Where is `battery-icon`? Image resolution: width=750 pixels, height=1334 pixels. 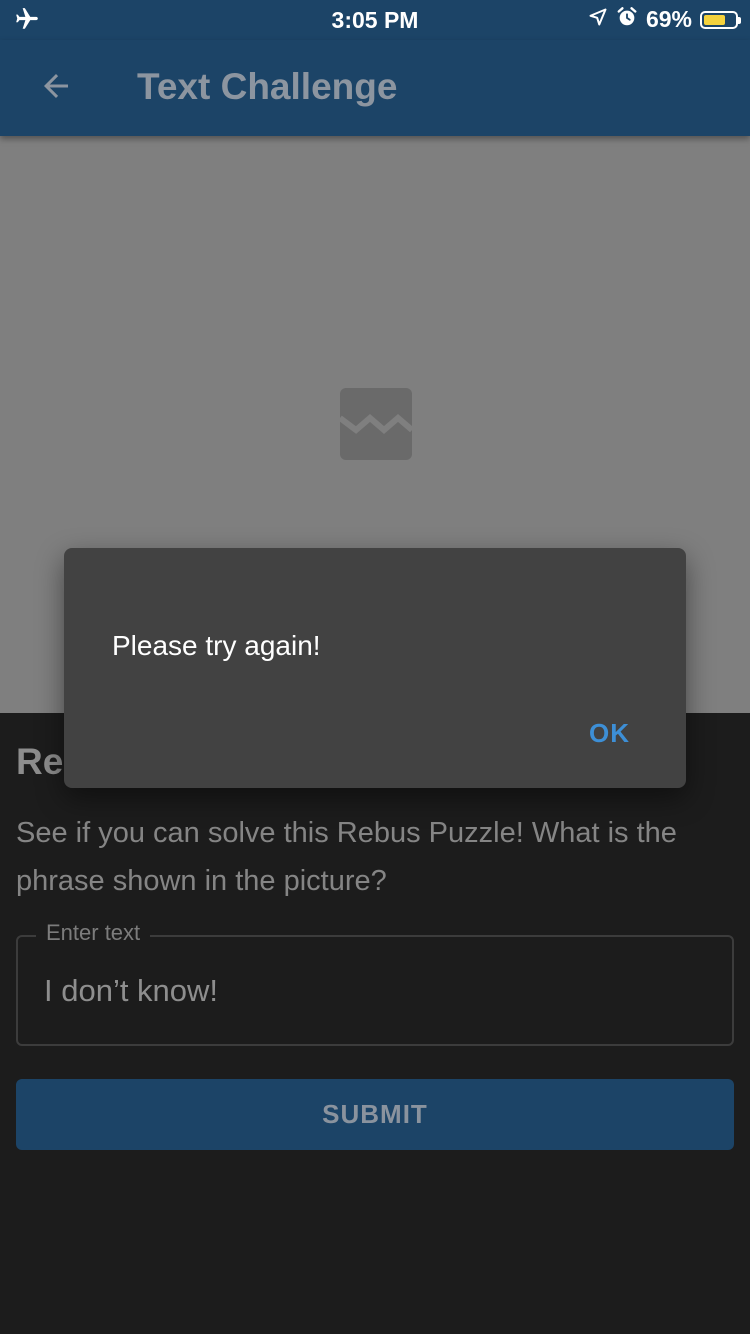
battery-icon is located at coordinates (720, 19).